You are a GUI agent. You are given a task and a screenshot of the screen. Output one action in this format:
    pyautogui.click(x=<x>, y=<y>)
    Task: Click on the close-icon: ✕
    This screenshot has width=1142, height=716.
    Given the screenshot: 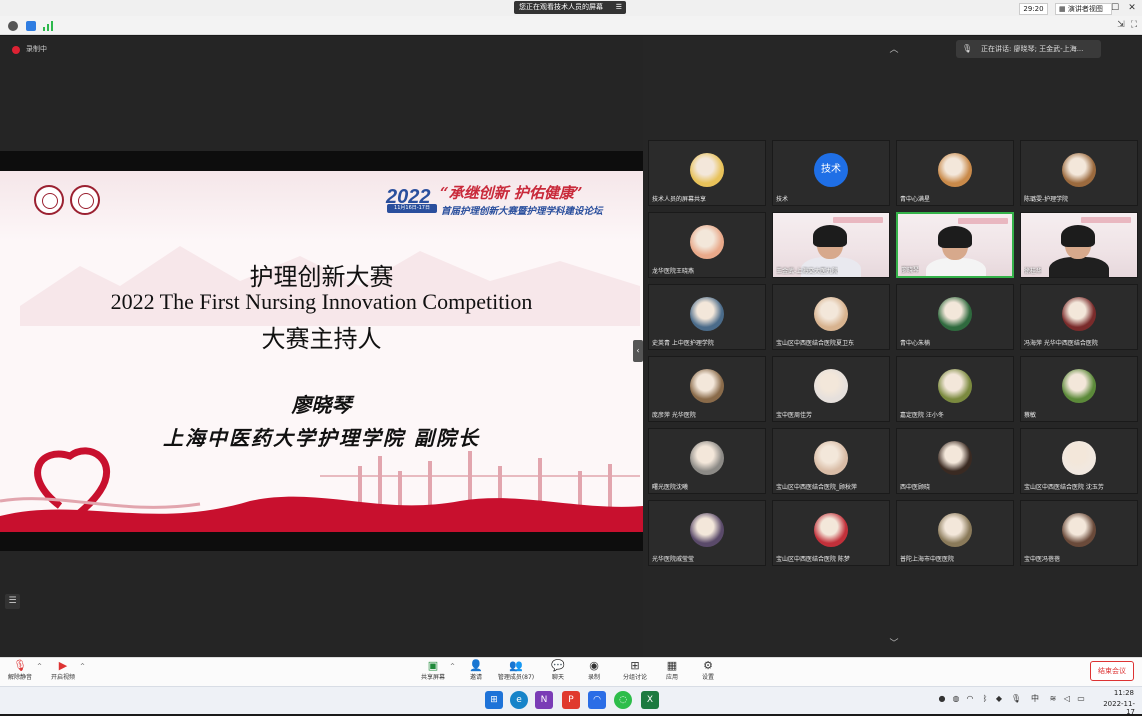 What is the action you would take?
    pyautogui.click(x=1132, y=8)
    